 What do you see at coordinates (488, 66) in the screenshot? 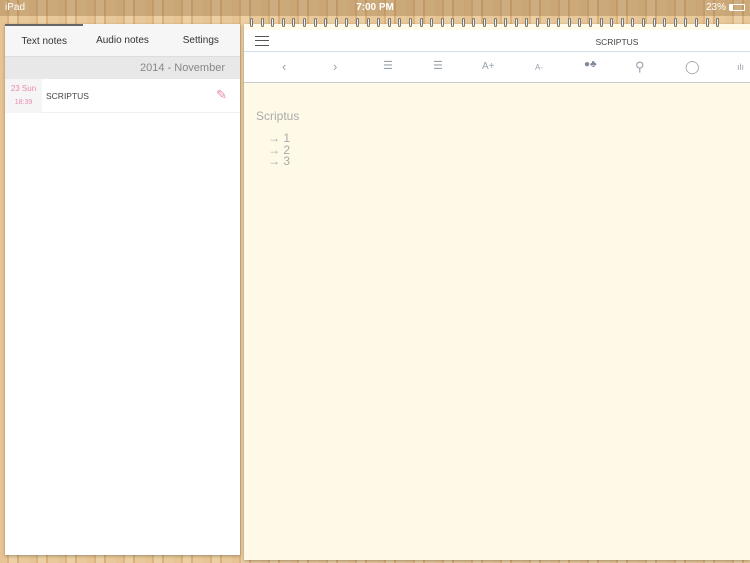
I see `font-increase-button: A+` at bounding box center [488, 66].